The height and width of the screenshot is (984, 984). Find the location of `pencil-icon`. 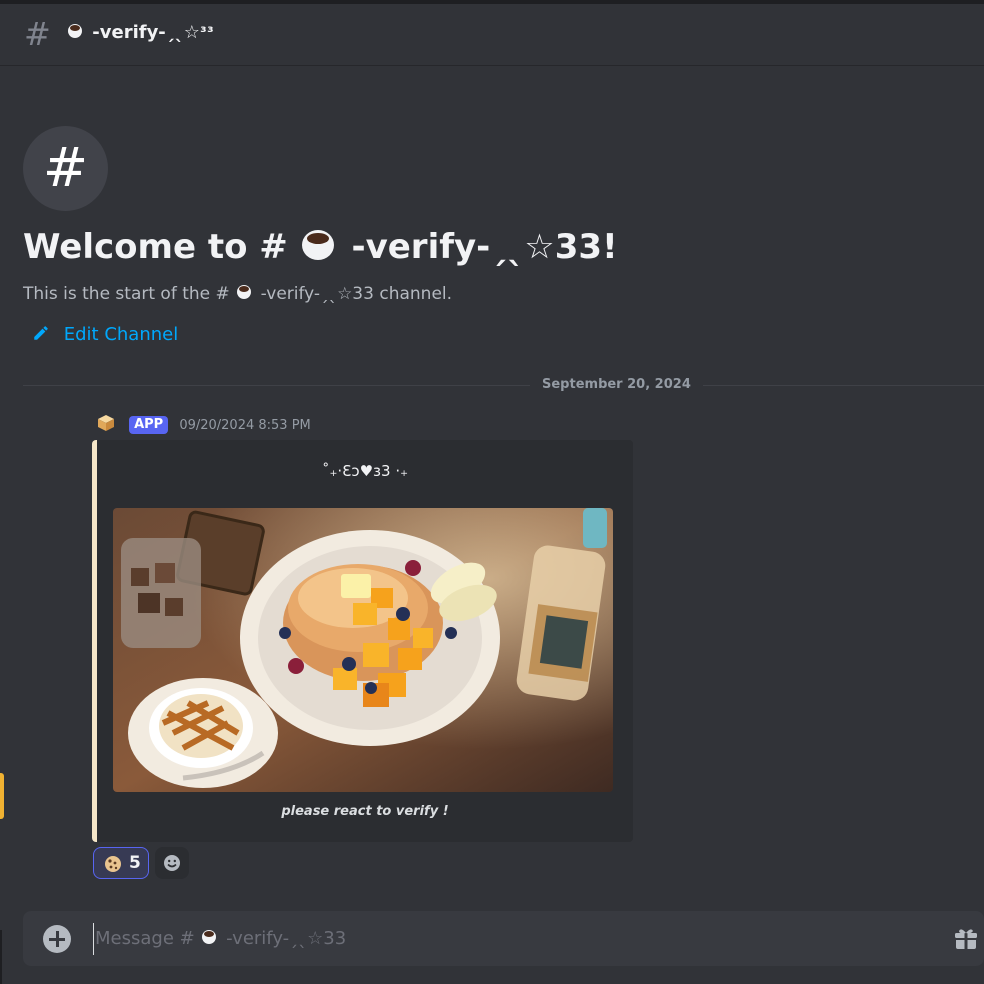

pencil-icon is located at coordinates (41, 333).